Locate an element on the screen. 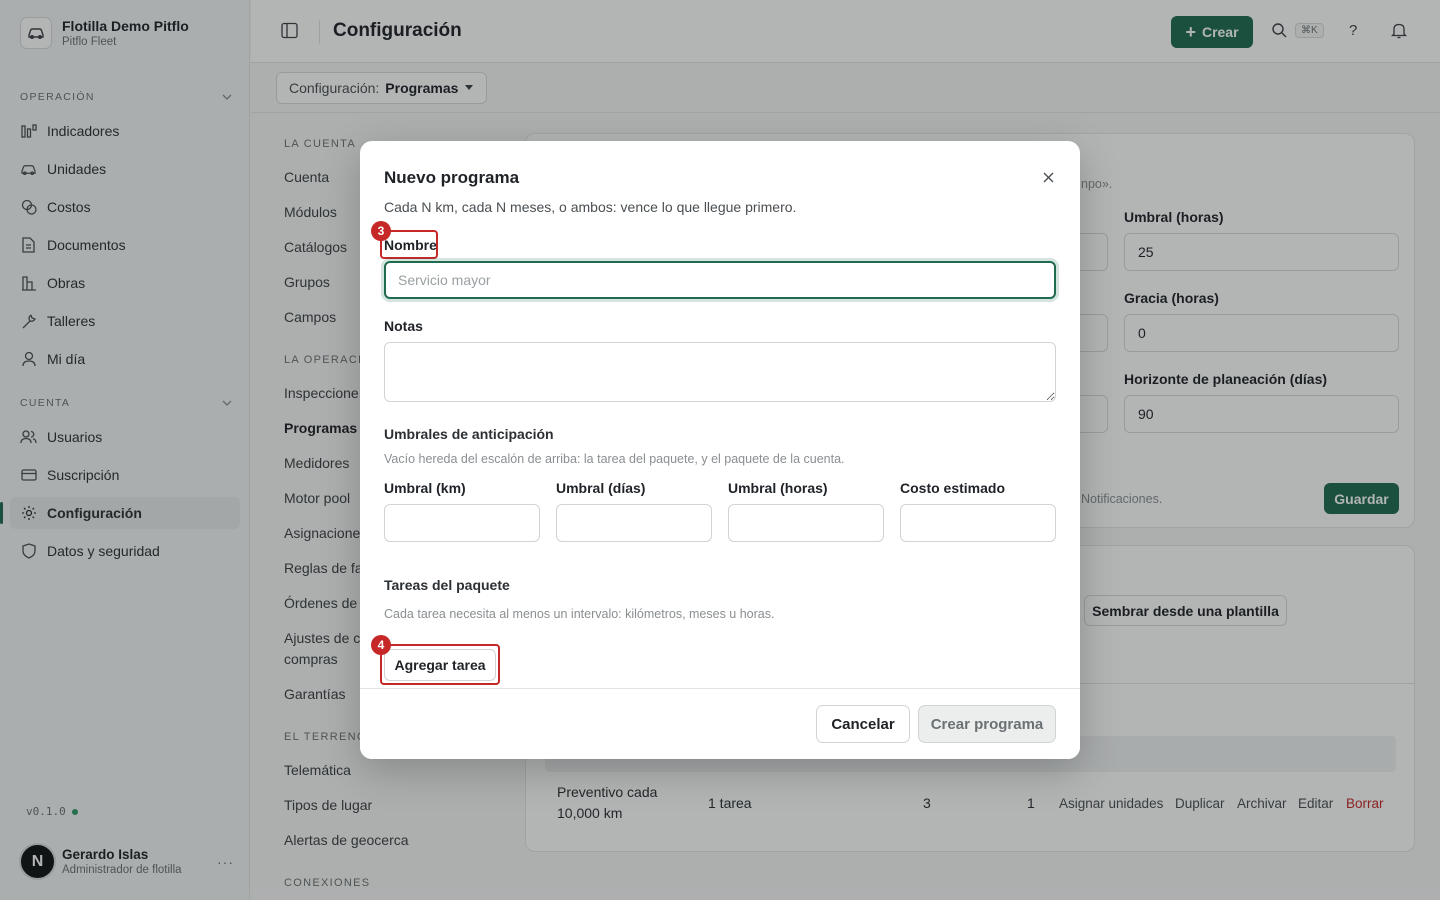  notes-label: Notas is located at coordinates (403, 326).